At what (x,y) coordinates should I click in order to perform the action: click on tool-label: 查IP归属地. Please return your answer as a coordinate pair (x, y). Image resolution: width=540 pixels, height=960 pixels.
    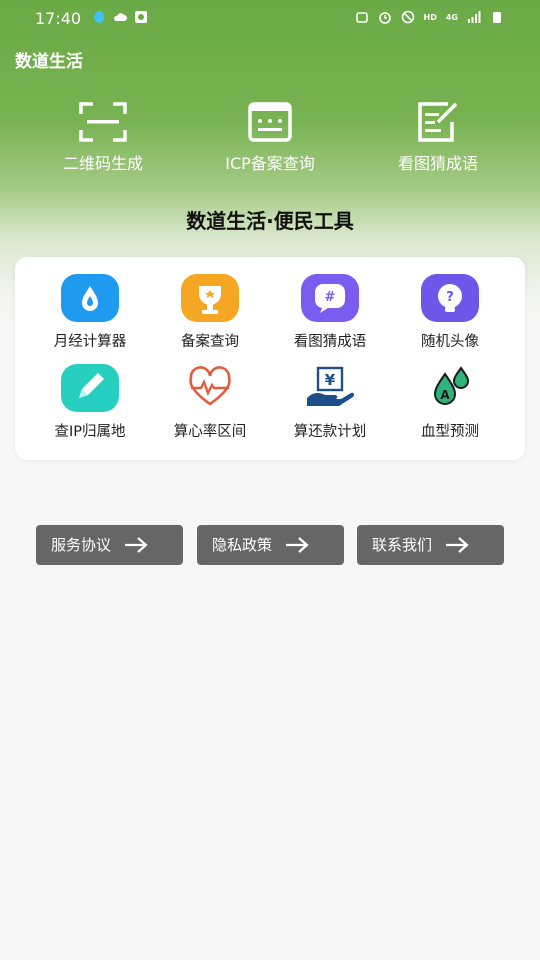
    Looking at the image, I should click on (90, 432).